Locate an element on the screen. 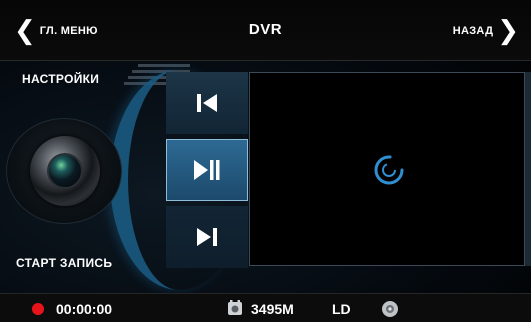  record-time: 00:00:00 is located at coordinates (84, 309).